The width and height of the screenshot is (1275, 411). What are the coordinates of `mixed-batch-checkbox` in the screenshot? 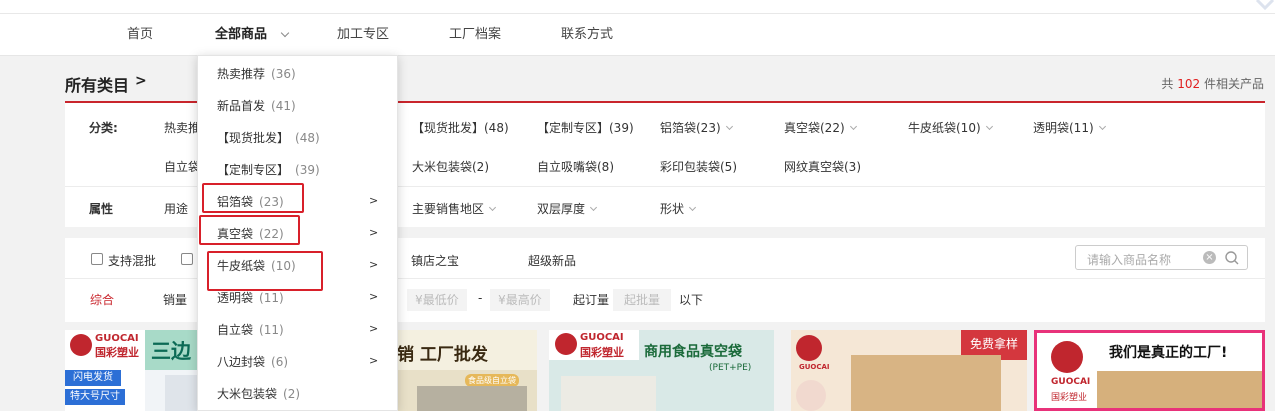 It's located at (97, 259).